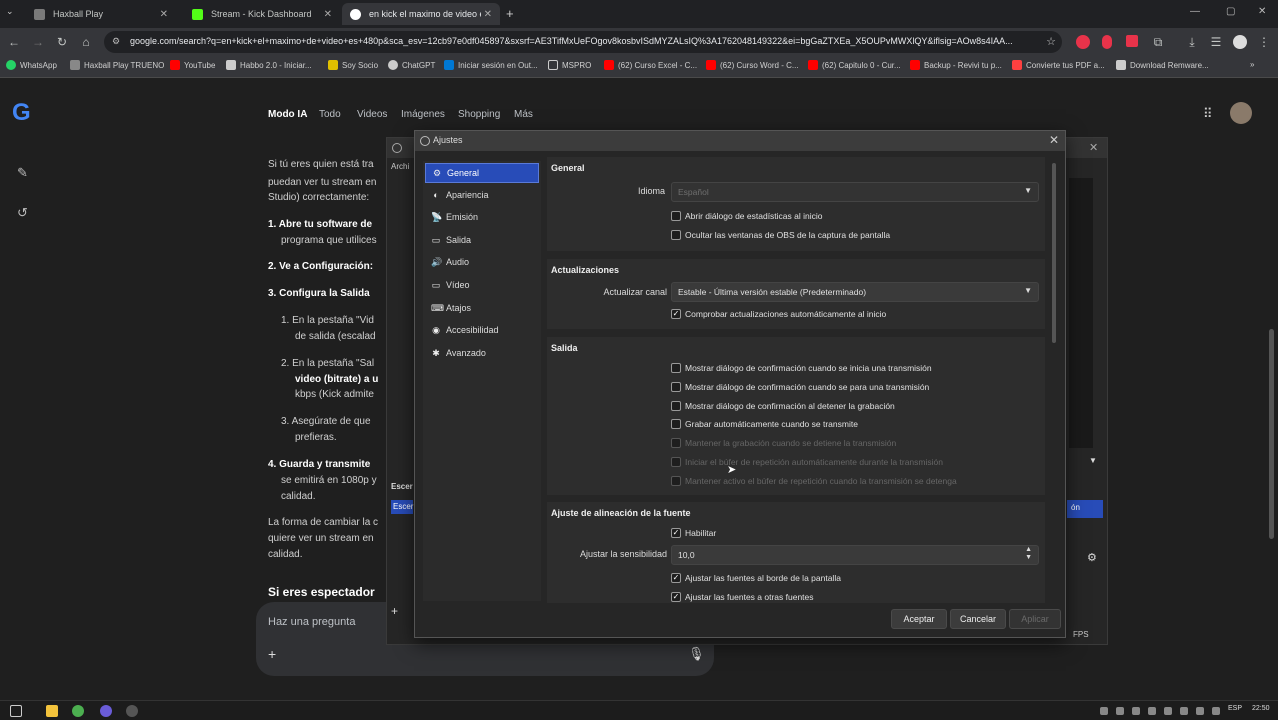 The image size is (1278, 720). I want to click on chrome-icon, so click(78, 711).